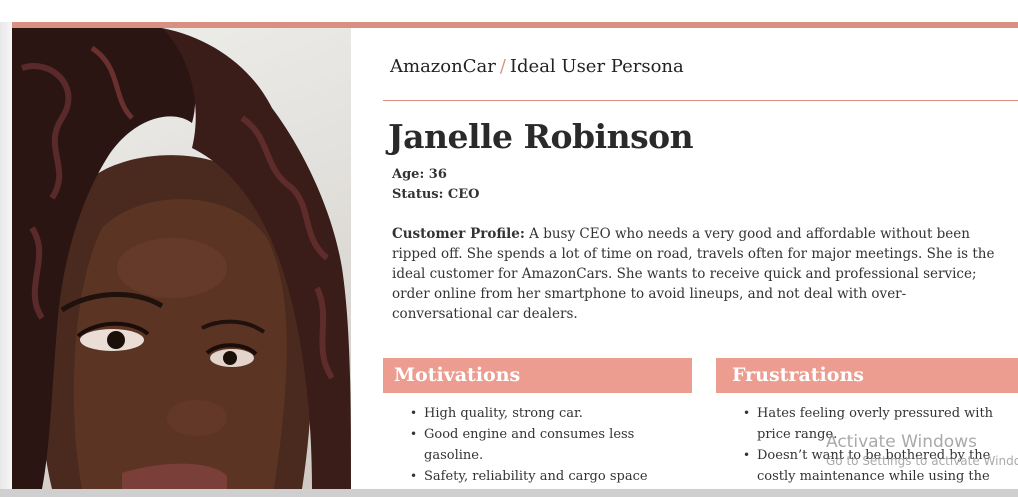 This screenshot has width=1018, height=497. Describe the element at coordinates (538, 476) in the screenshot. I see `list-item: Safety, reliability and cargo space` at that location.